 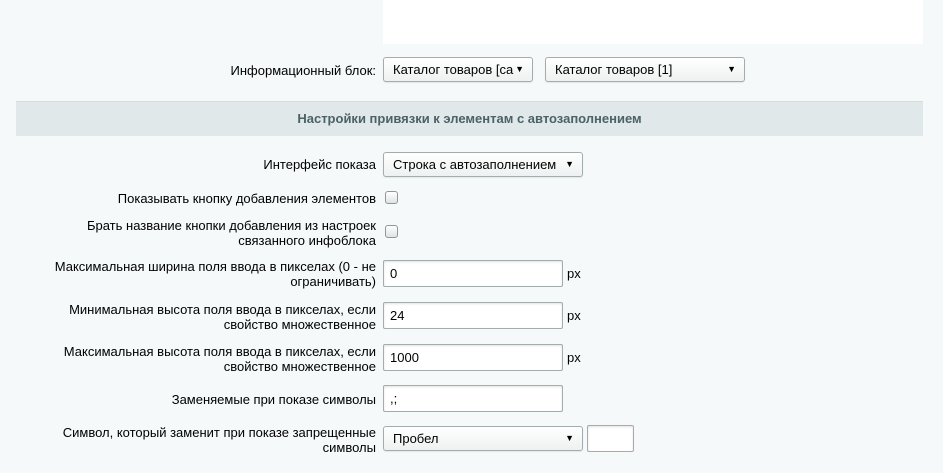 I want to click on min-height-input: 24, so click(x=473, y=315).